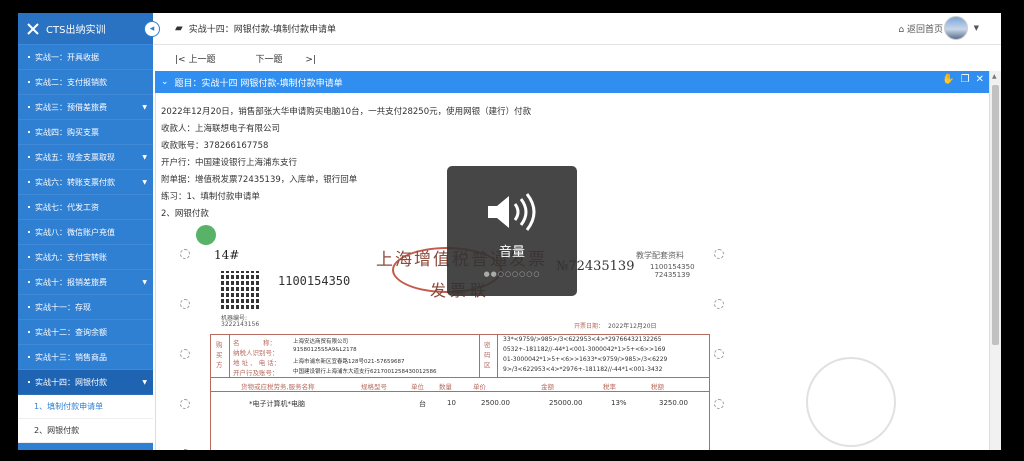  Describe the element at coordinates (219, 355) in the screenshot. I see `side-label: 买` at that location.